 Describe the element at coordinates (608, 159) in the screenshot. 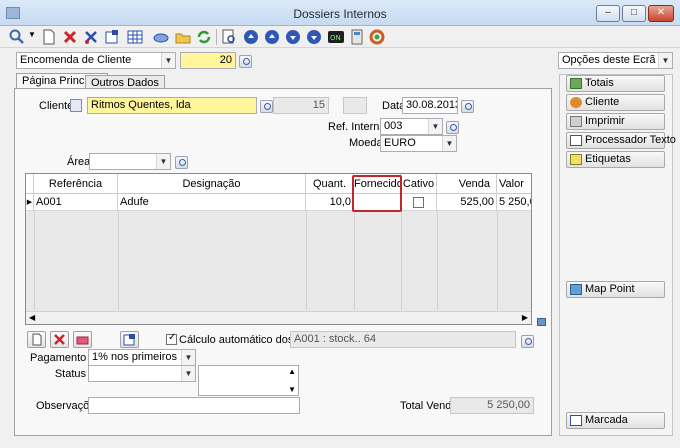

I see `etiquetas-label: Etiquetas` at that location.